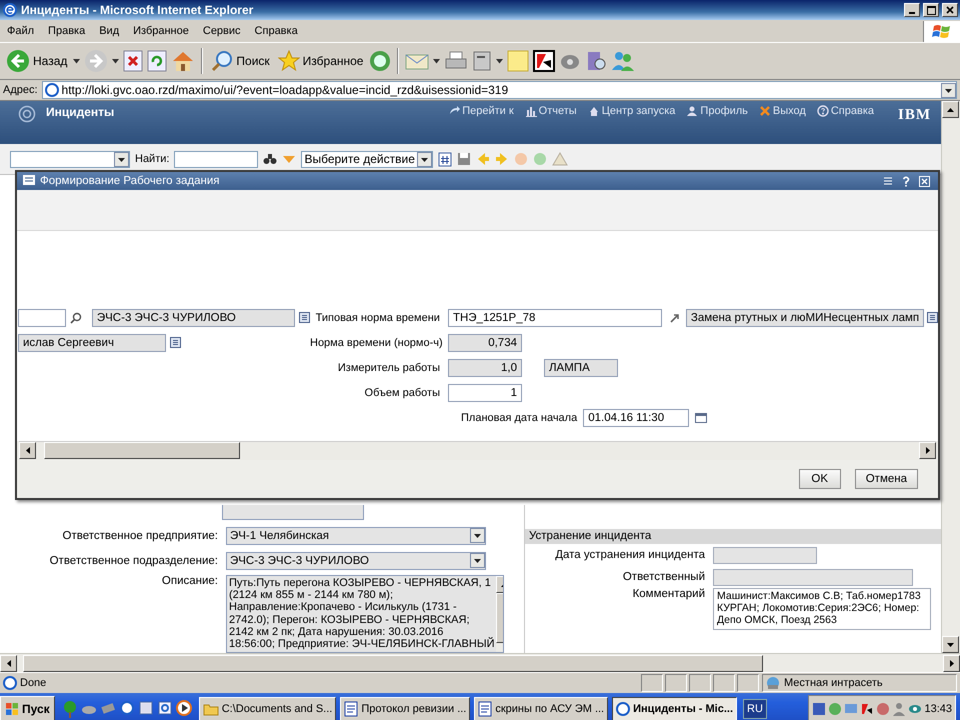 The image size is (960, 720). I want to click on field-label: Ответственное подразделение:, so click(133, 560).